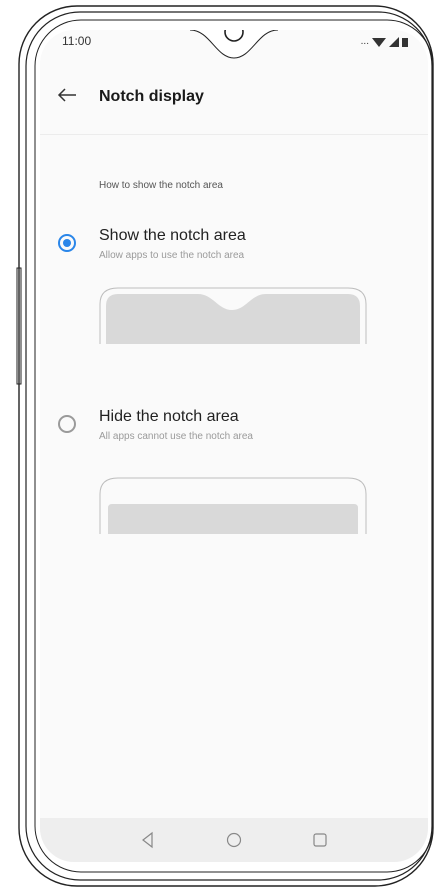  Describe the element at coordinates (148, 840) in the screenshot. I see `back-triangle-icon` at that location.